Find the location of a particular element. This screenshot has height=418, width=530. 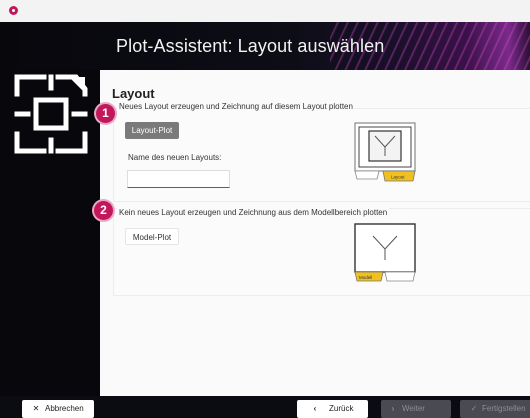

new-layout-name-input is located at coordinates (178, 179).